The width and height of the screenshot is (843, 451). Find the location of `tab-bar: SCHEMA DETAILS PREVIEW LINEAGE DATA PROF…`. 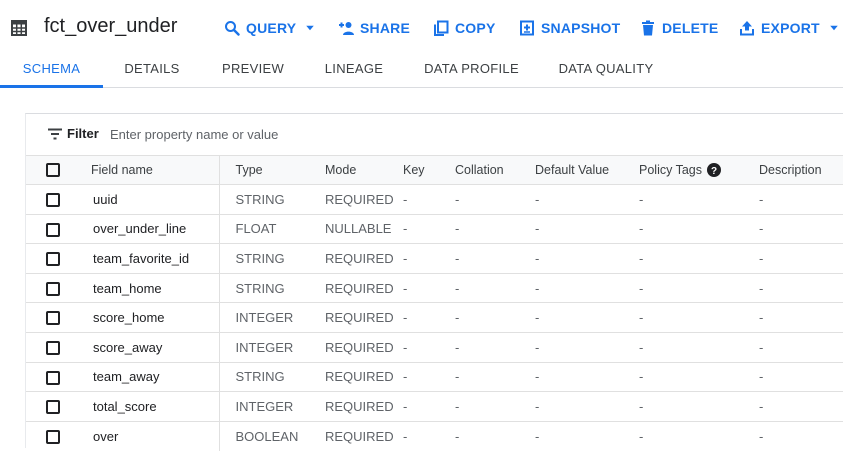

tab-bar: SCHEMA DETAILS PREVIEW LINEAGE DATA PROF… is located at coordinates (421, 70).